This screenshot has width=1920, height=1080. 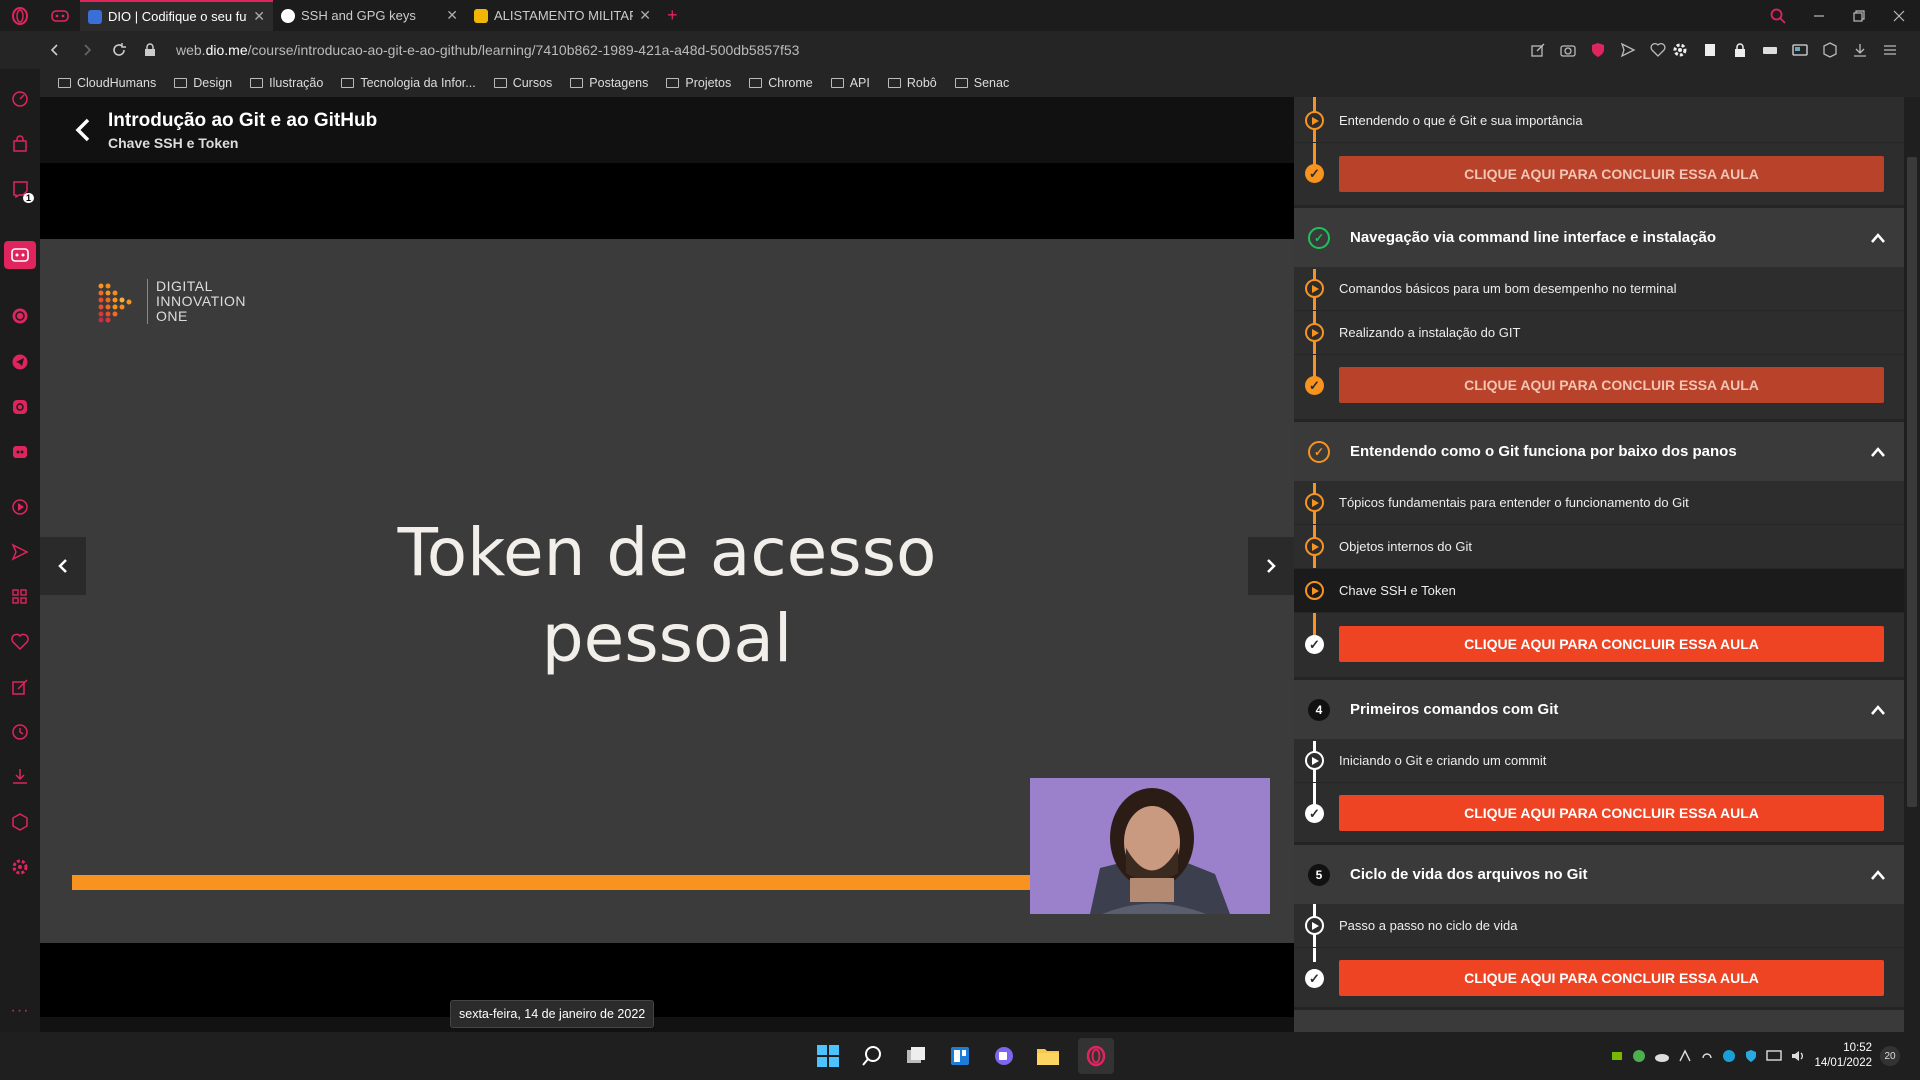 I want to click on task-view-icon, so click(x=916, y=1056).